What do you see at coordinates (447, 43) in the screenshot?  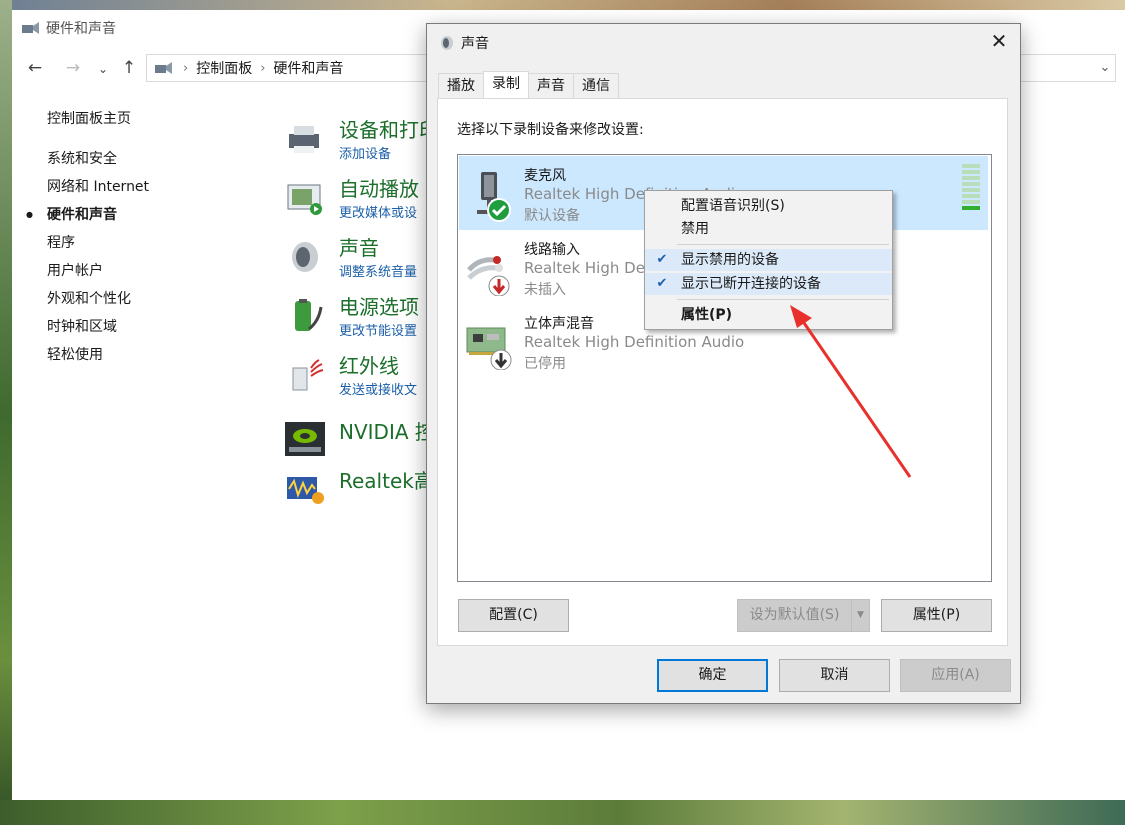 I see `sound-speaker-icon` at bounding box center [447, 43].